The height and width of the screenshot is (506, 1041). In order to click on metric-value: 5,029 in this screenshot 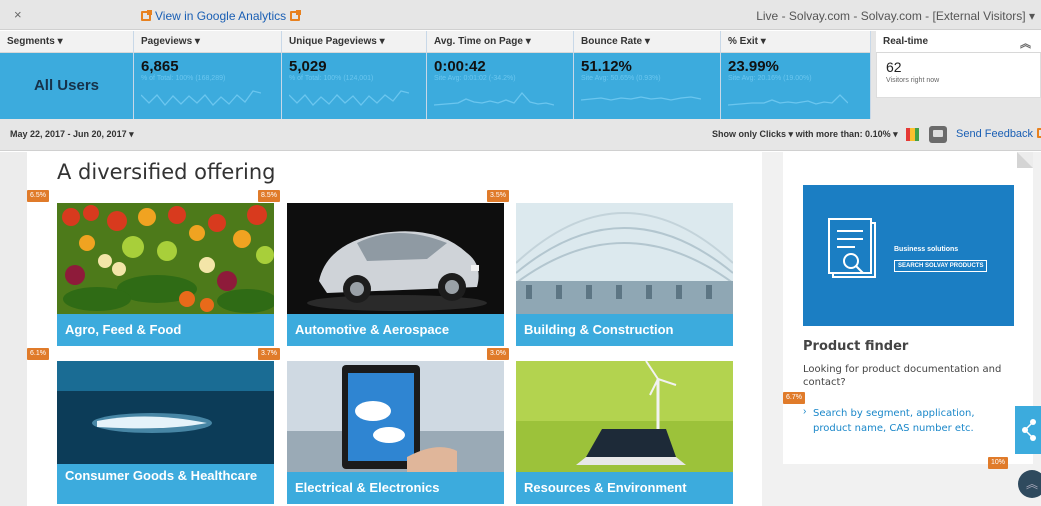, I will do `click(308, 66)`.